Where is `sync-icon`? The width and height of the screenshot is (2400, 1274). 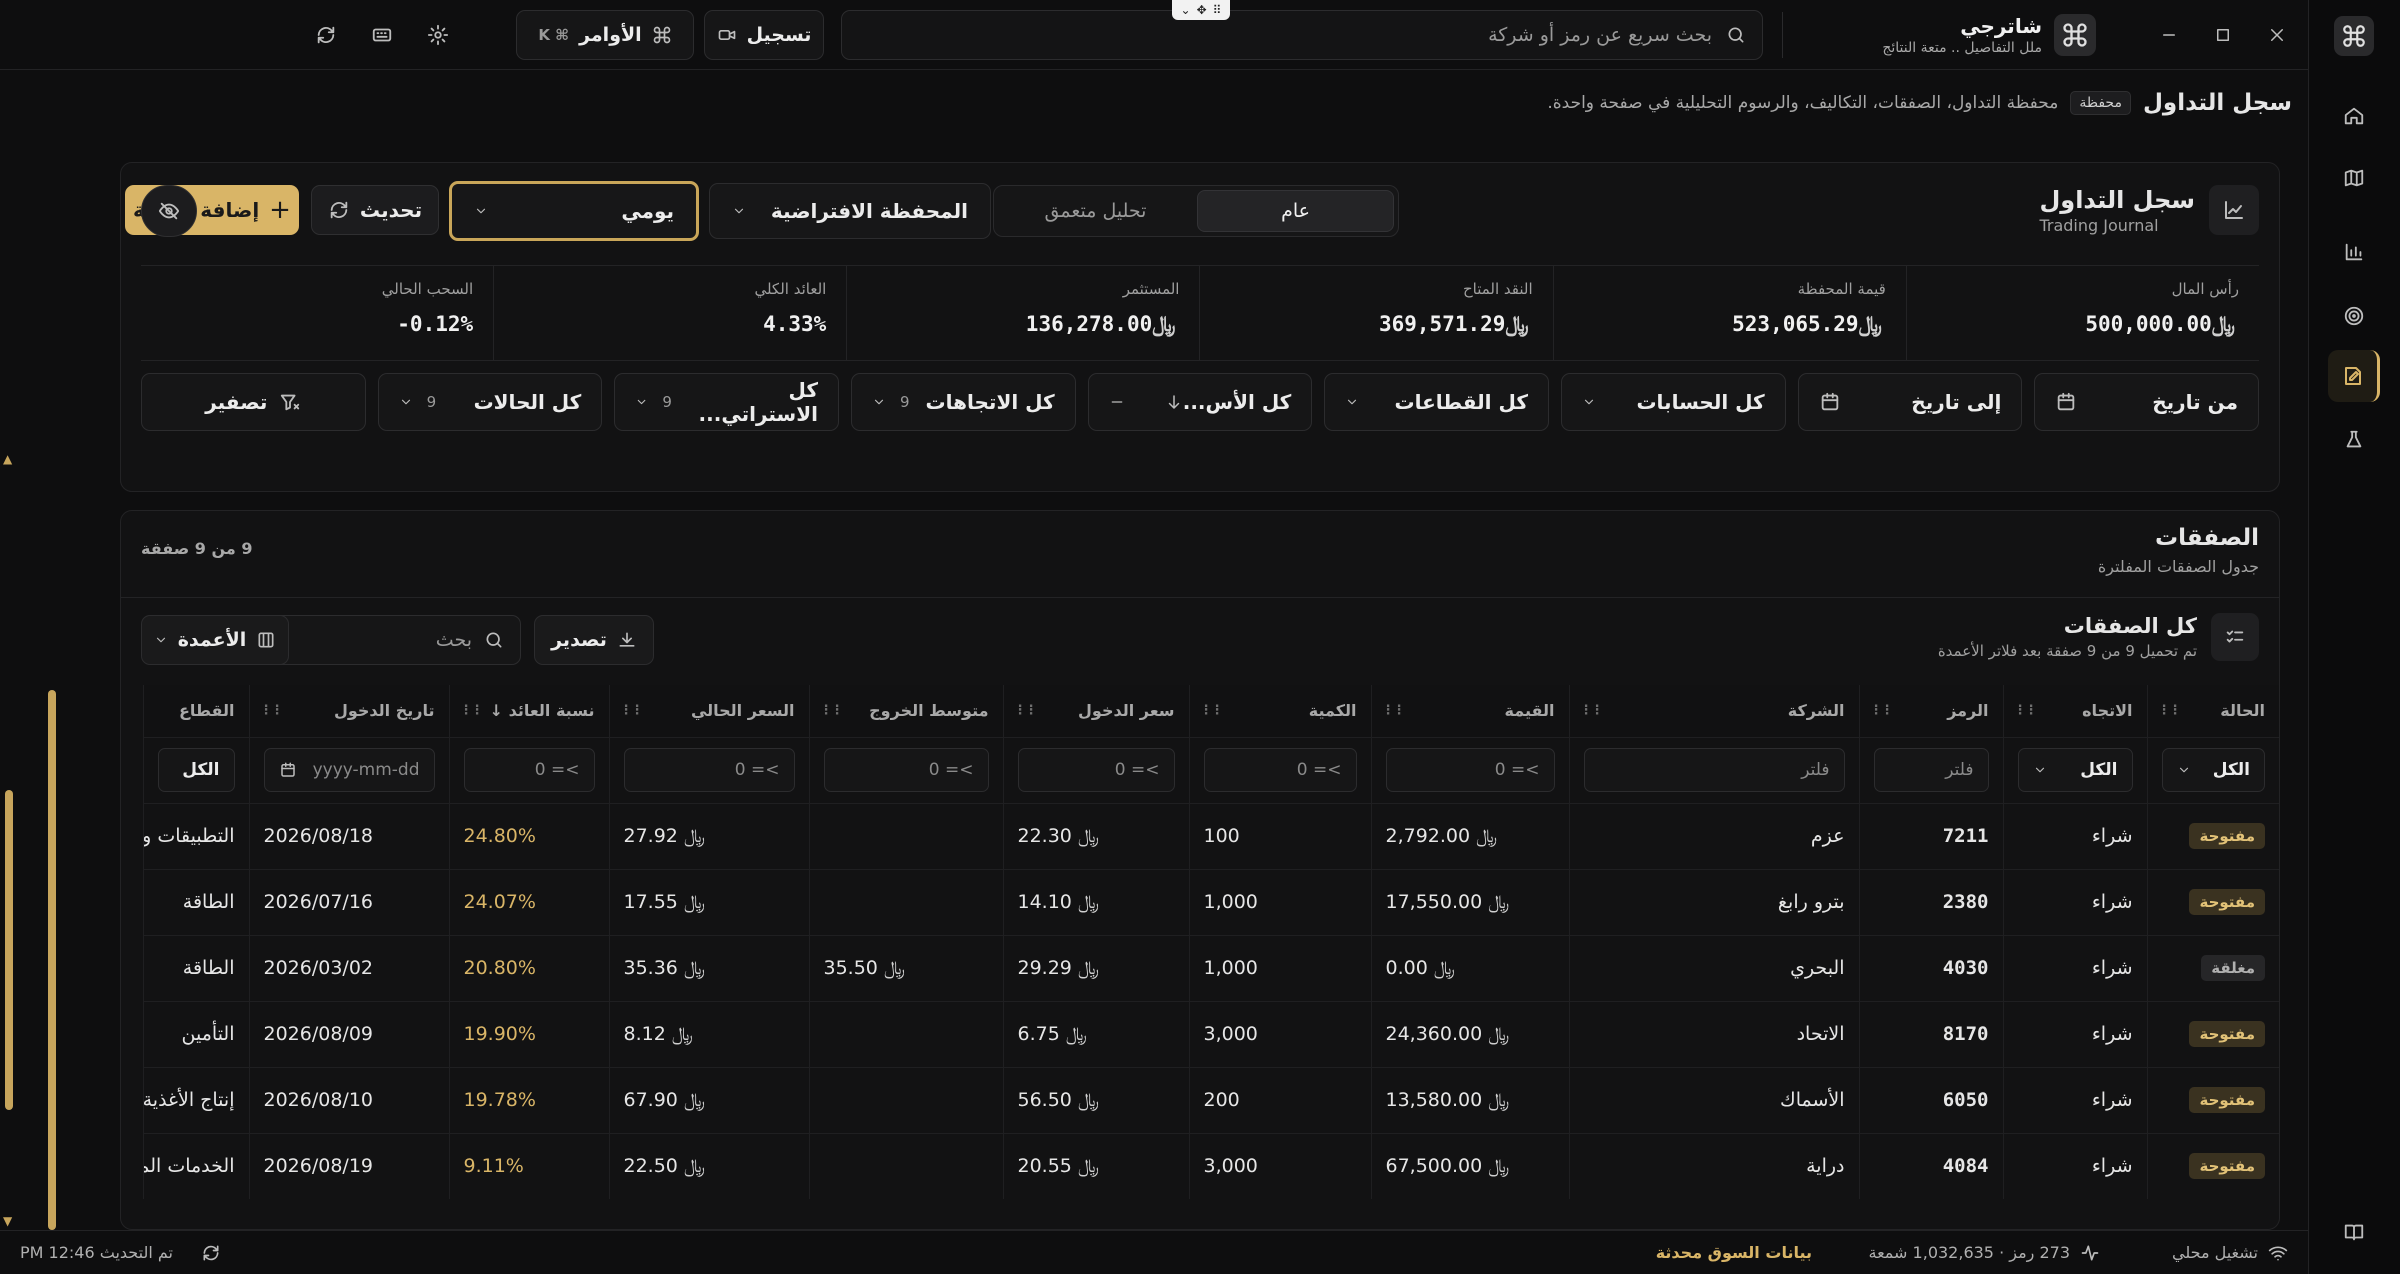
sync-icon is located at coordinates (326, 35).